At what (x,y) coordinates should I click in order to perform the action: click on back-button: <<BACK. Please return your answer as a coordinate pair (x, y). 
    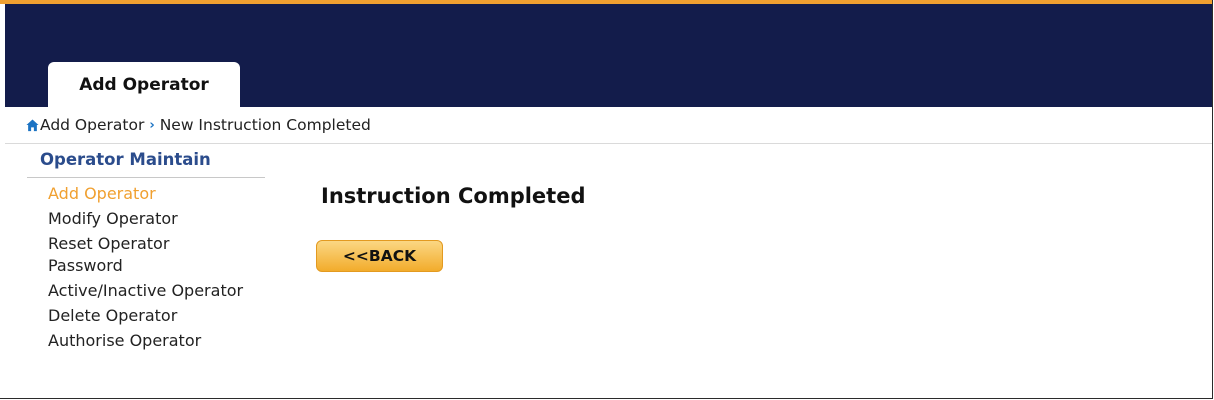
    Looking at the image, I should click on (379, 256).